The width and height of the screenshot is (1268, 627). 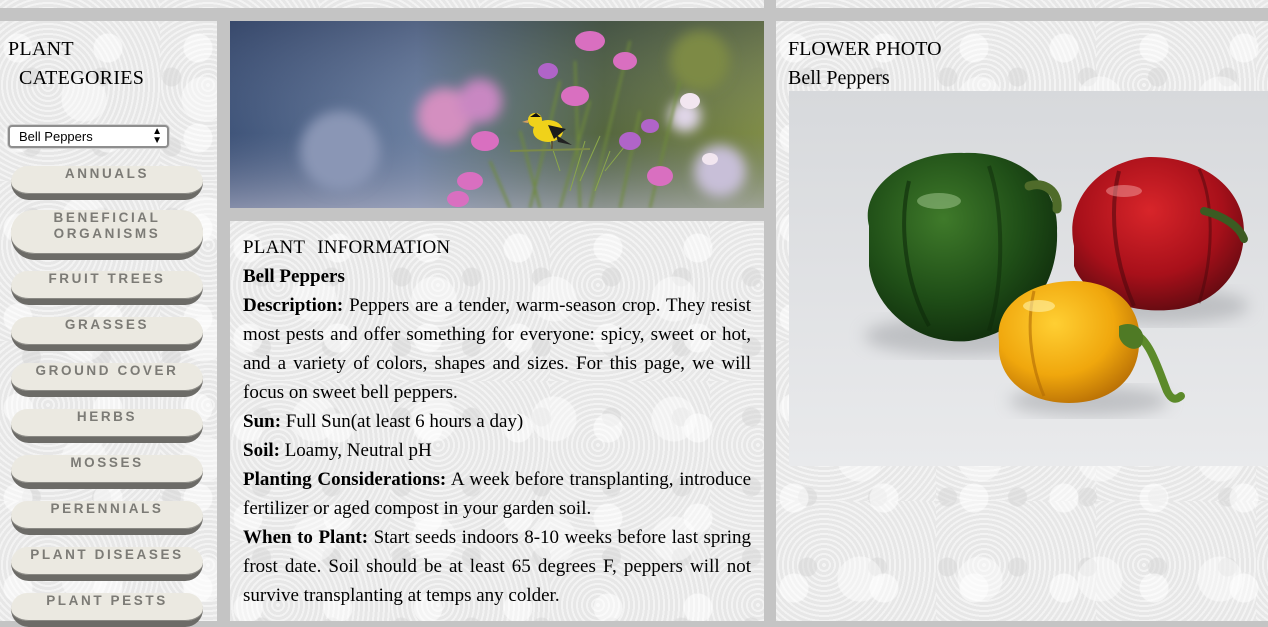 What do you see at coordinates (497, 450) in the screenshot?
I see `soil-block: Soil: Loamy, Neutral pH` at bounding box center [497, 450].